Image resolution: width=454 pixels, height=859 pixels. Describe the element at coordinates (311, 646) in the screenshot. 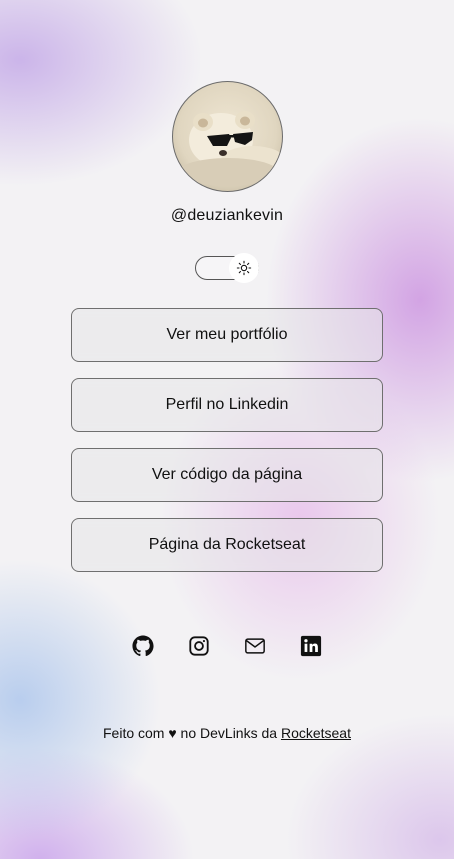

I see `linkedin-icon` at that location.